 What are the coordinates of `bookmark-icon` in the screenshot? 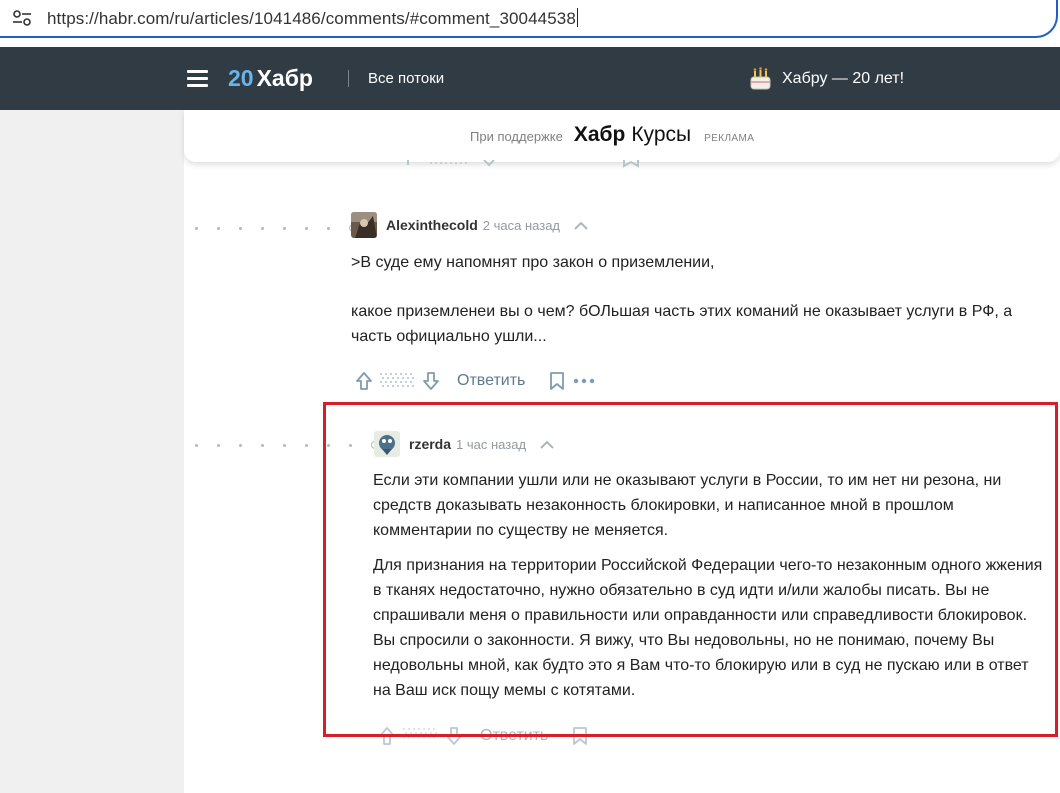 It's located at (557, 381).